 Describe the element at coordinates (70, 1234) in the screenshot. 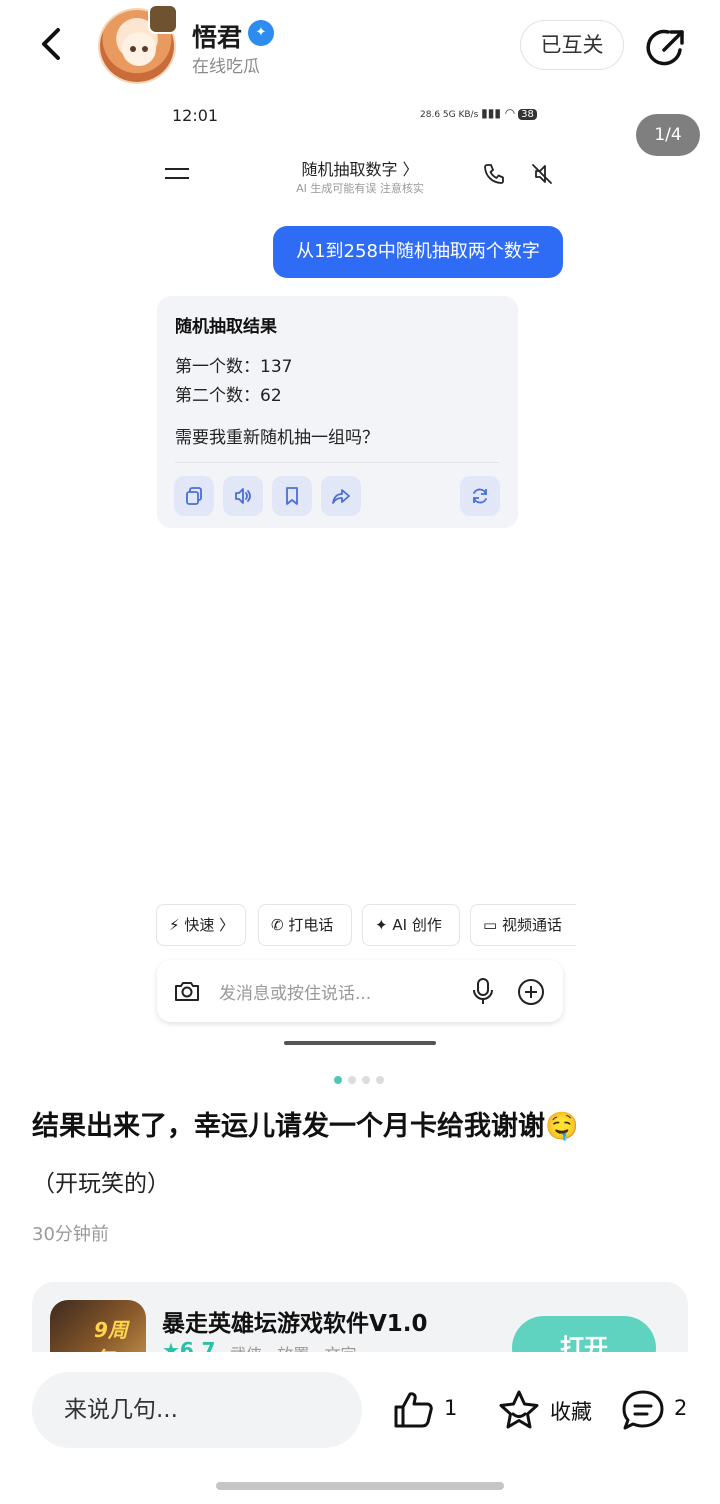

I see `post-time: 30分钟前` at that location.